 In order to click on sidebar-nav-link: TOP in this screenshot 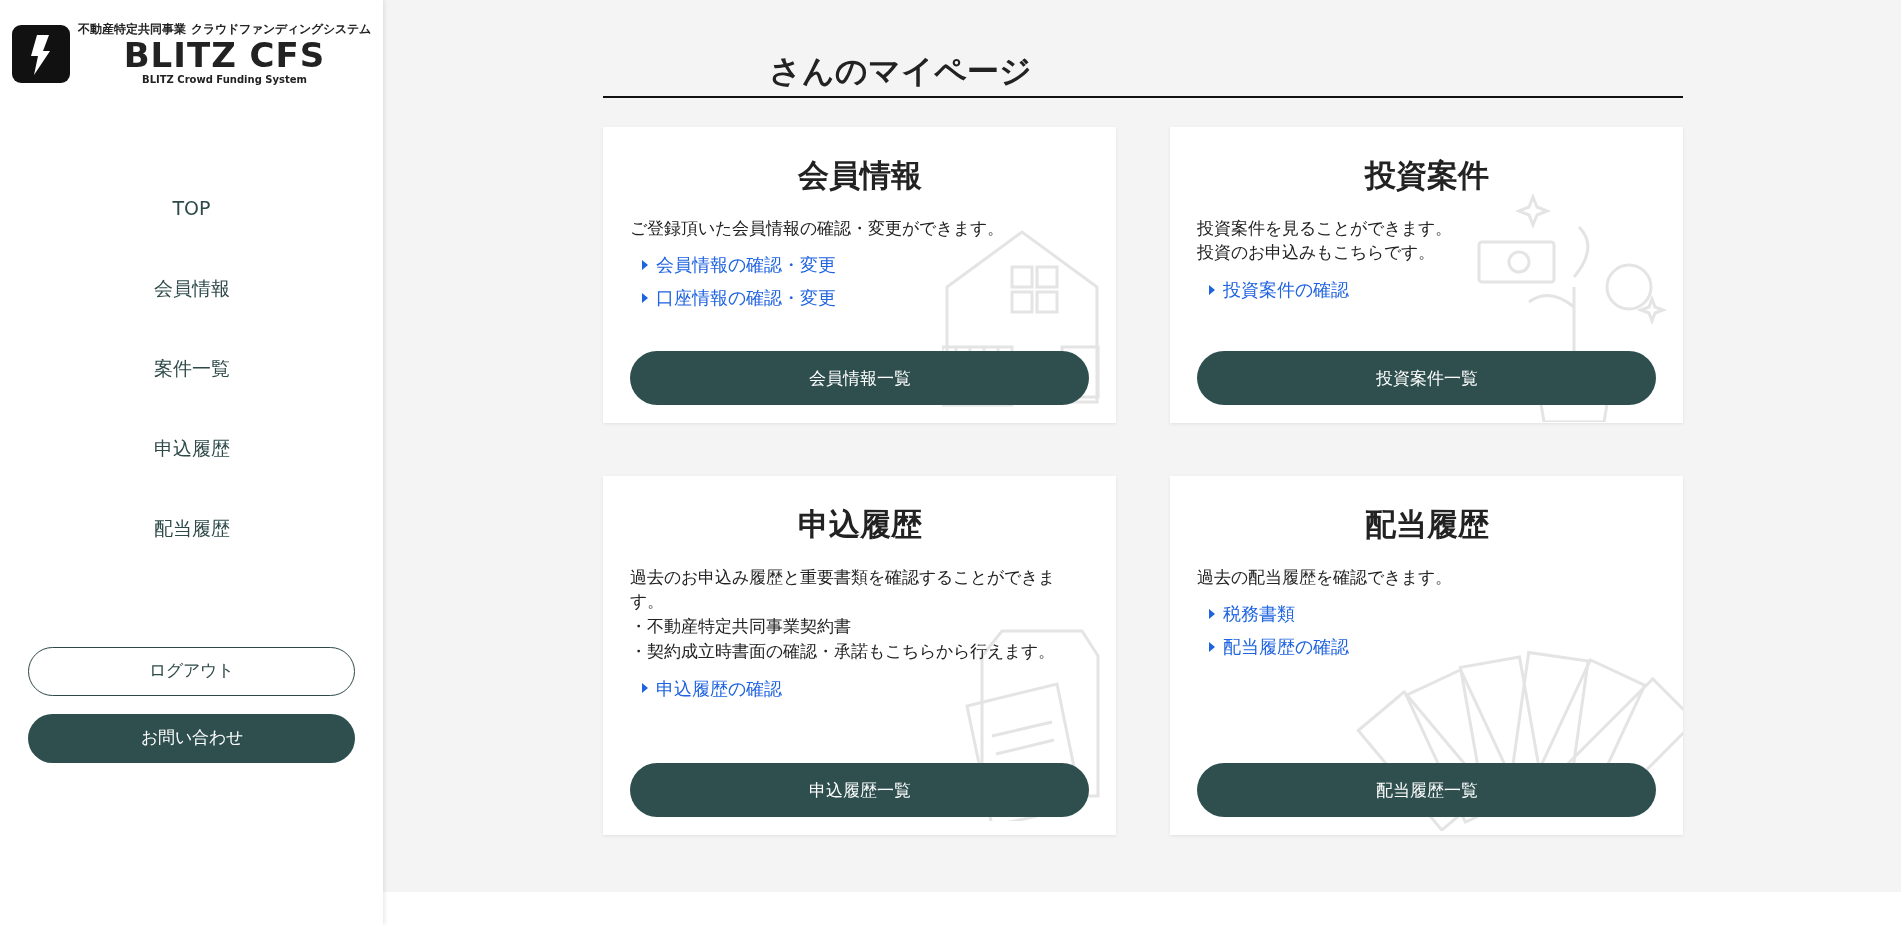, I will do `click(191, 208)`.